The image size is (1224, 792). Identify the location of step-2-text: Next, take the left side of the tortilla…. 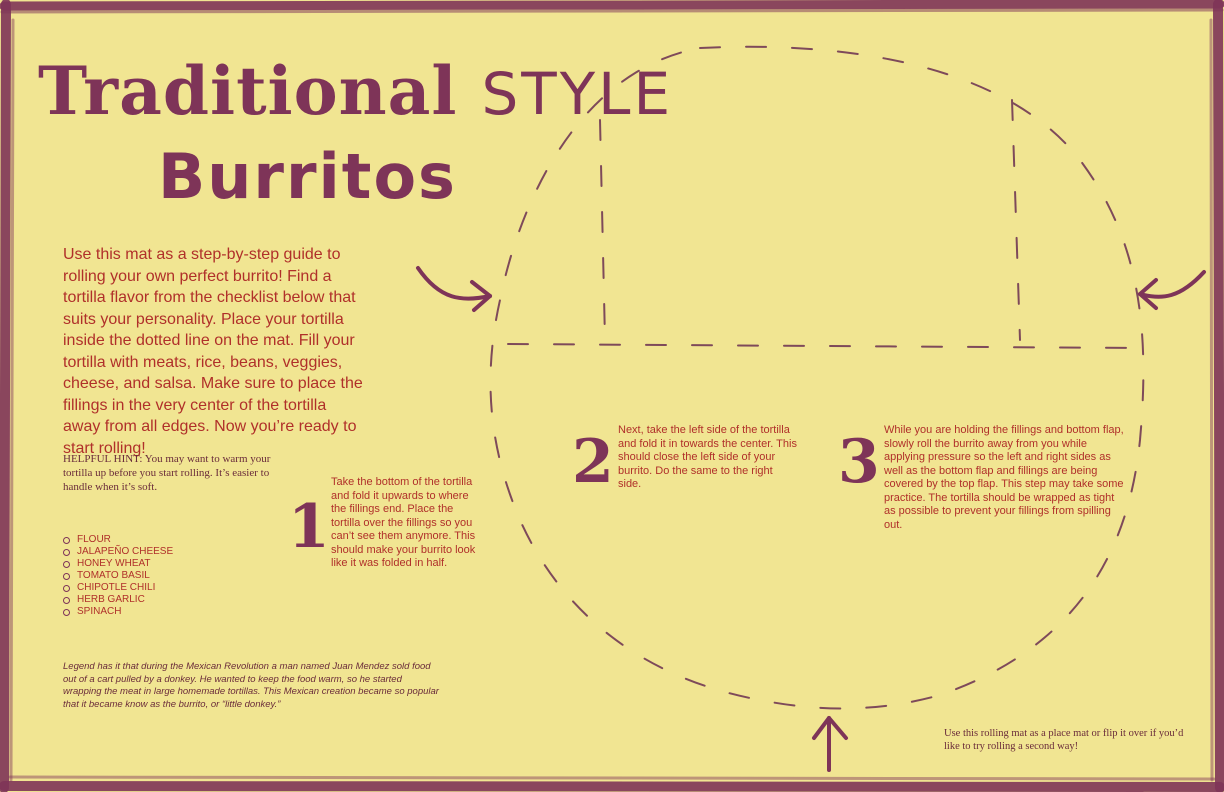
(707, 457).